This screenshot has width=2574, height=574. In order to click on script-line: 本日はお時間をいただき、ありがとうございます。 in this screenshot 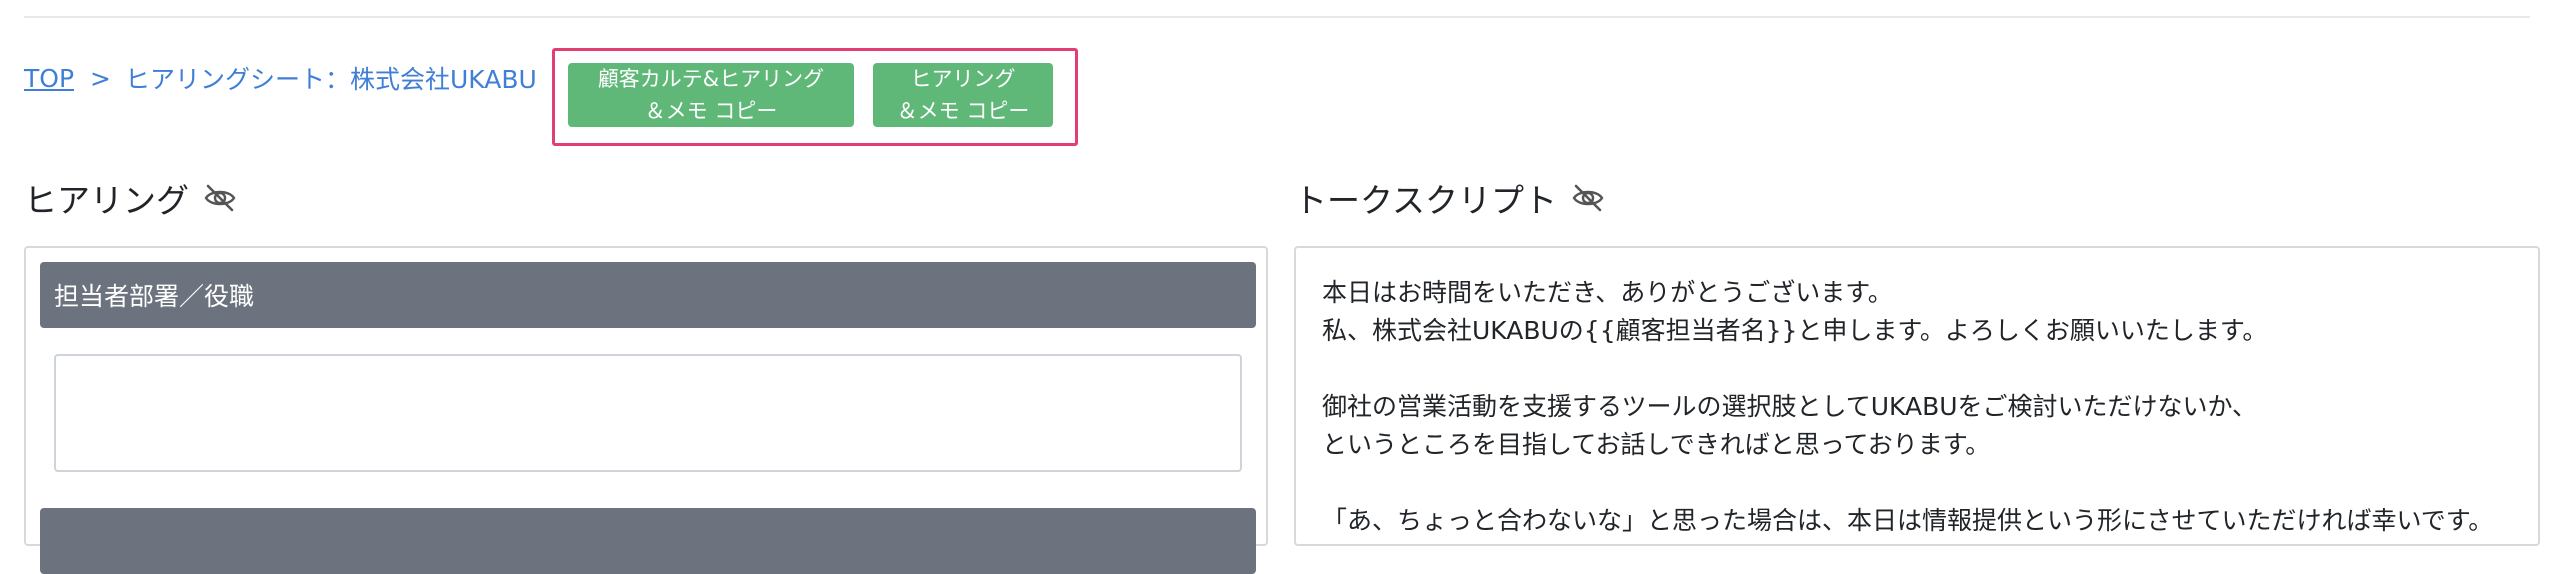, I will do `click(1607, 292)`.